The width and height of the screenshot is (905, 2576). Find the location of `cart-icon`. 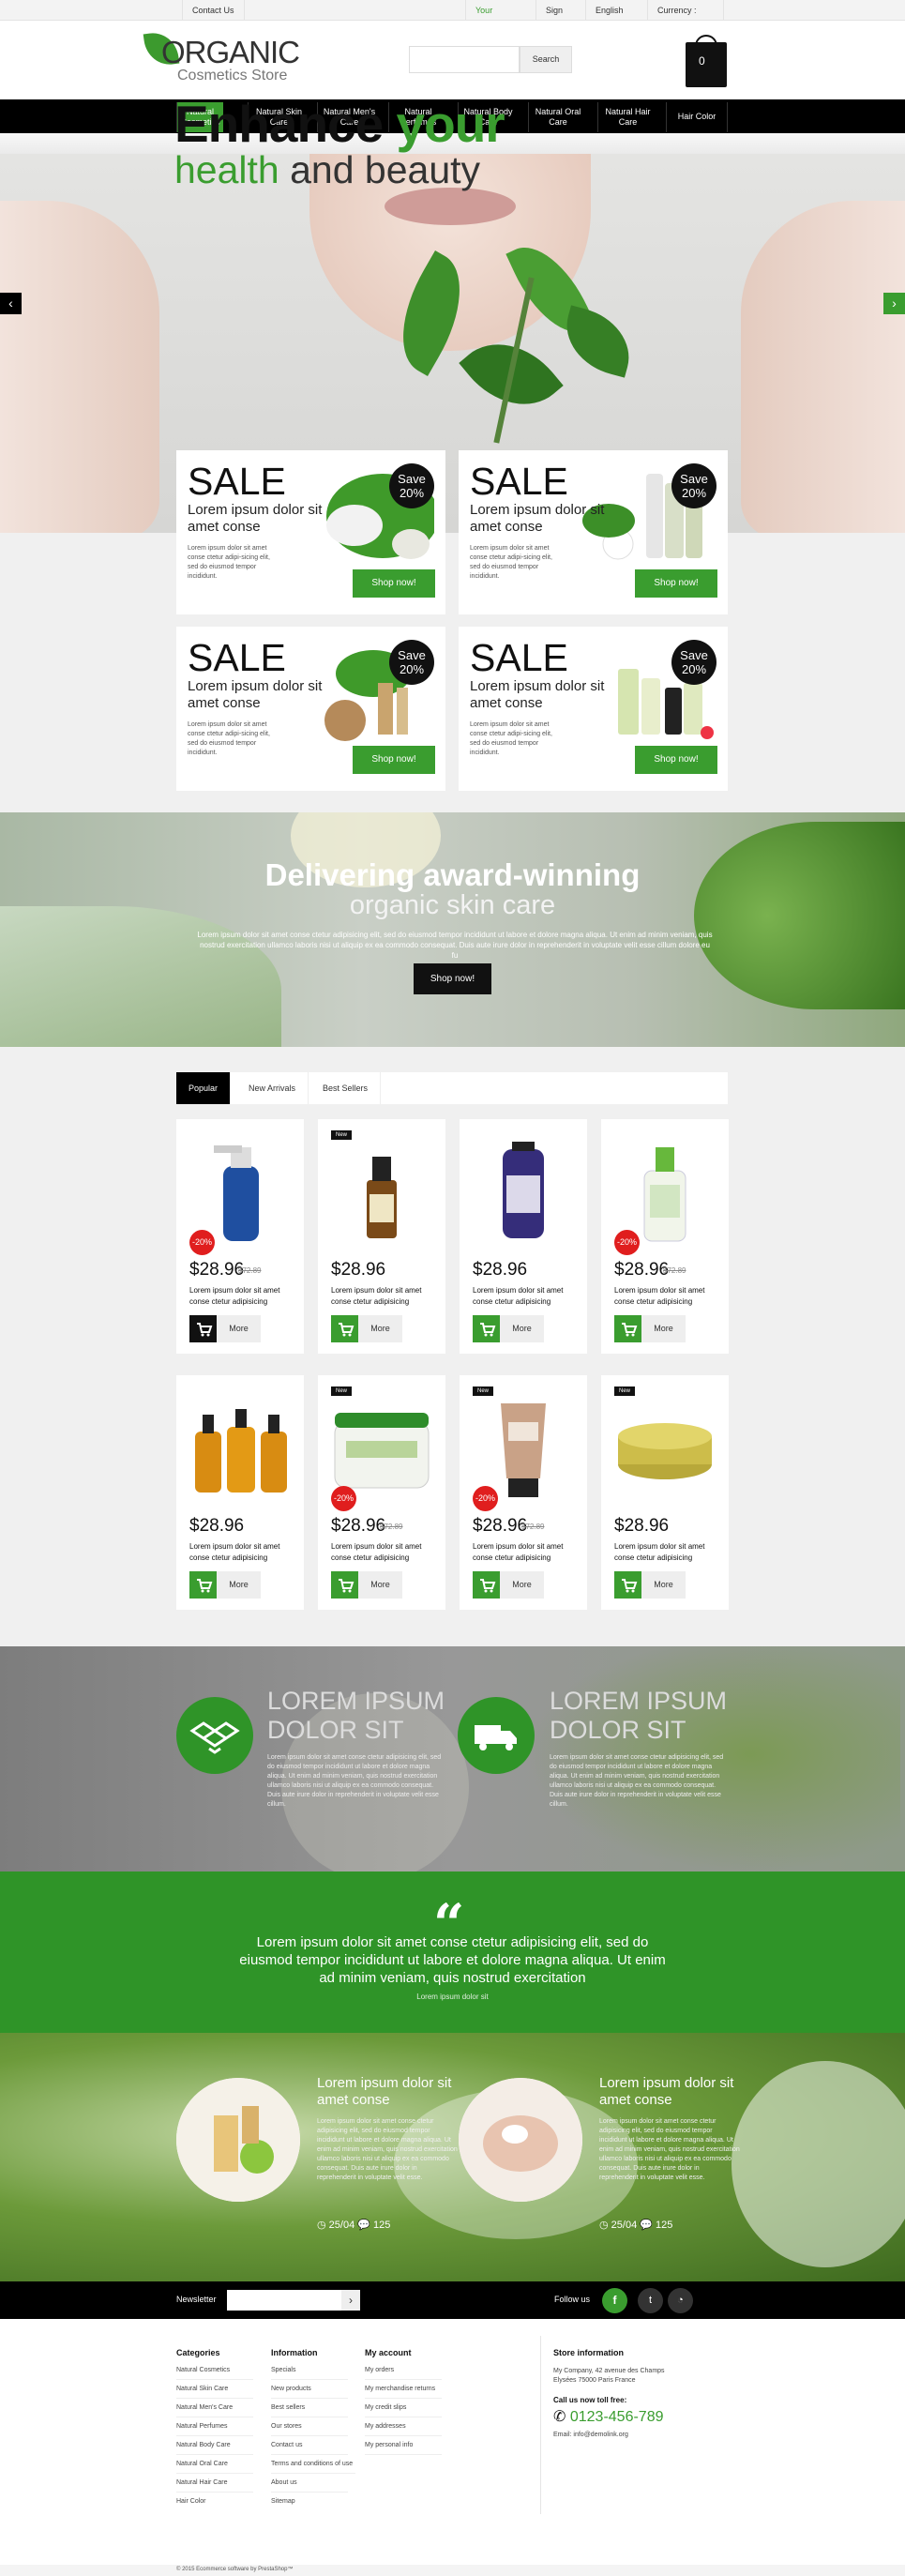

cart-icon is located at coordinates (630, 1330).